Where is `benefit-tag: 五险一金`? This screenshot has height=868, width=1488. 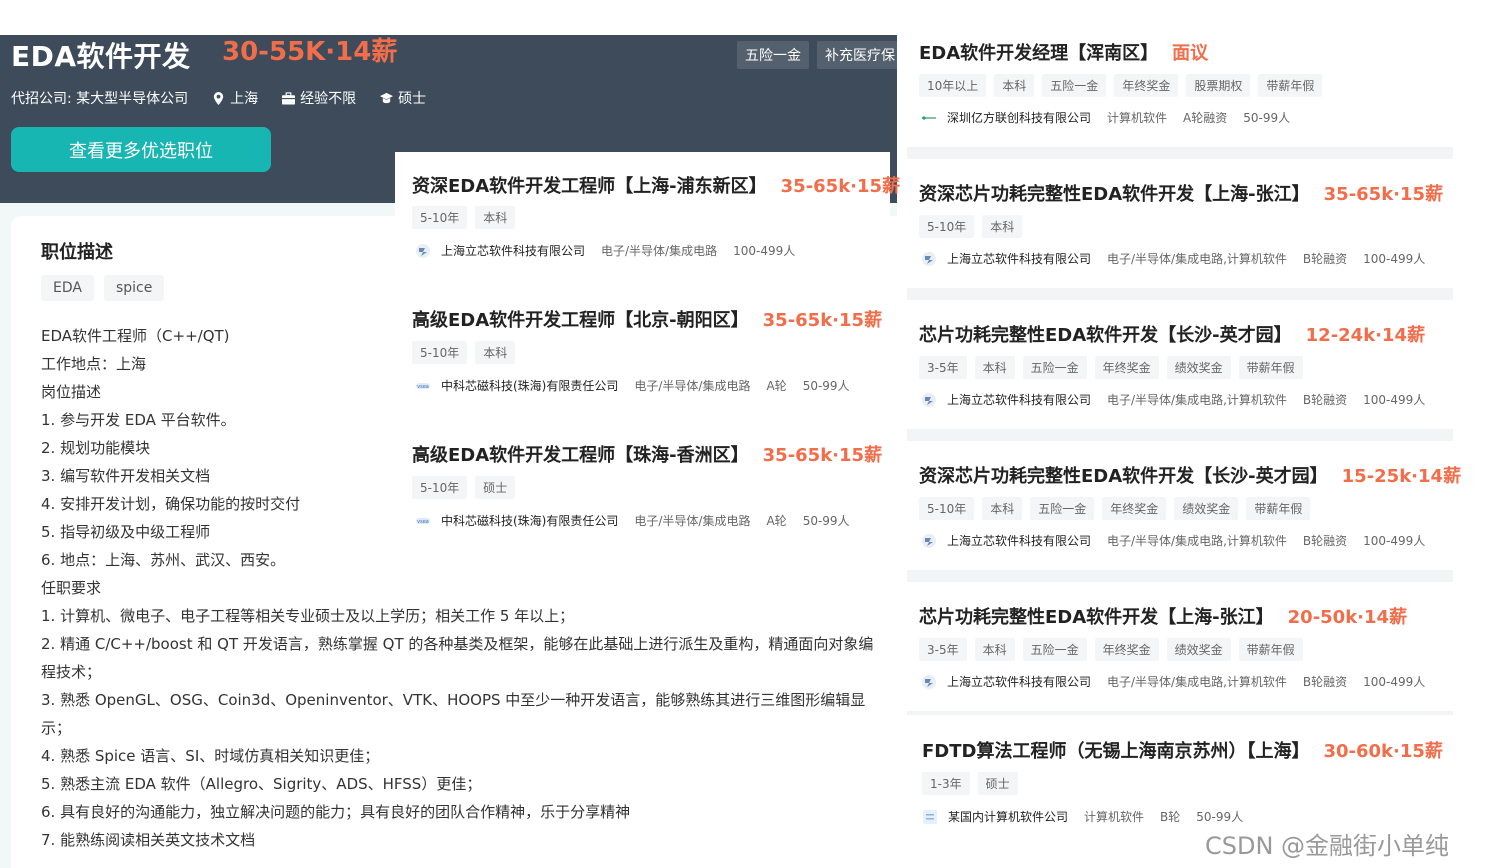 benefit-tag: 五险一金 is located at coordinates (773, 55).